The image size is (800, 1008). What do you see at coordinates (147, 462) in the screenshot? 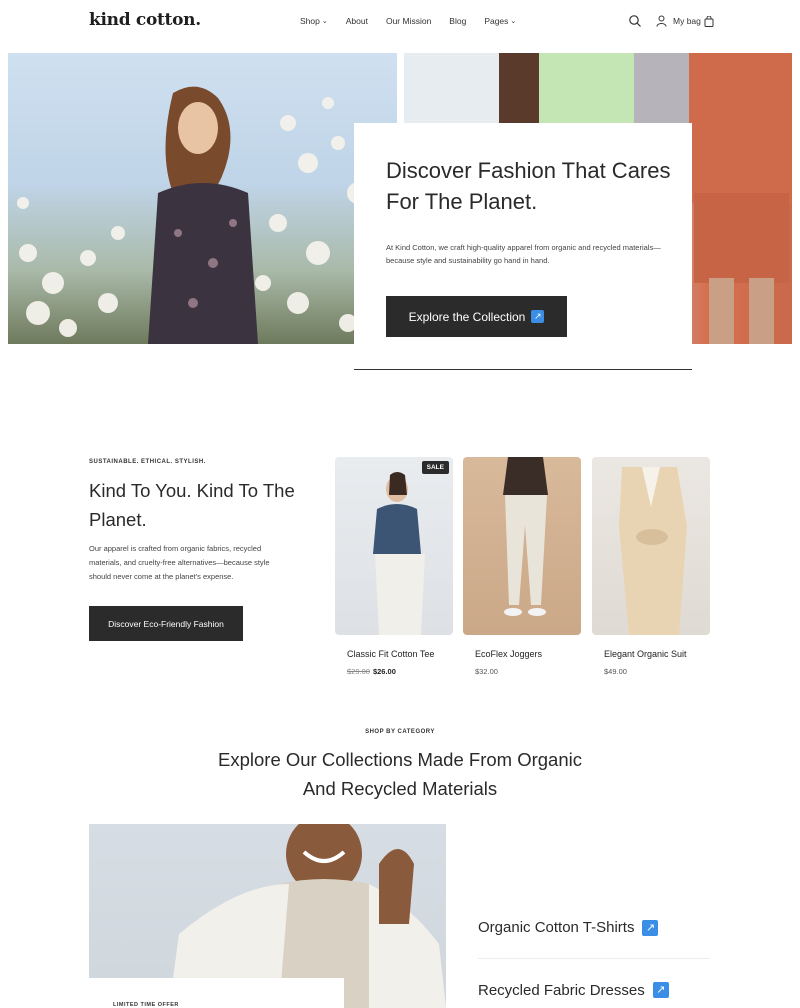
I see `intro-eyebrow: SUSTAINABLE. ETHICAL. STYLISH.` at bounding box center [147, 462].